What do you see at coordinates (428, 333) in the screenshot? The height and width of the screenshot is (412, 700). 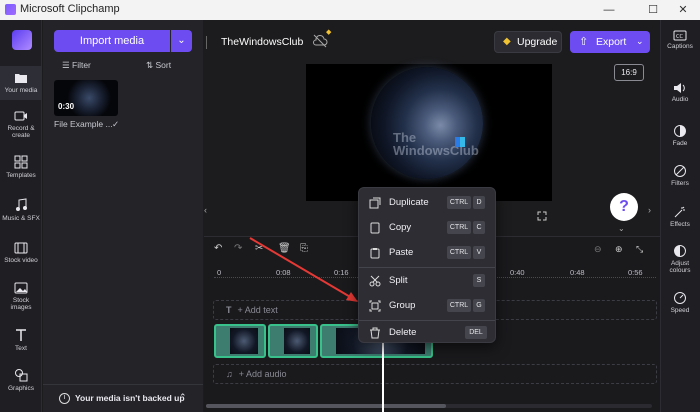 I see `menu-item-delete: Delete DEL` at bounding box center [428, 333].